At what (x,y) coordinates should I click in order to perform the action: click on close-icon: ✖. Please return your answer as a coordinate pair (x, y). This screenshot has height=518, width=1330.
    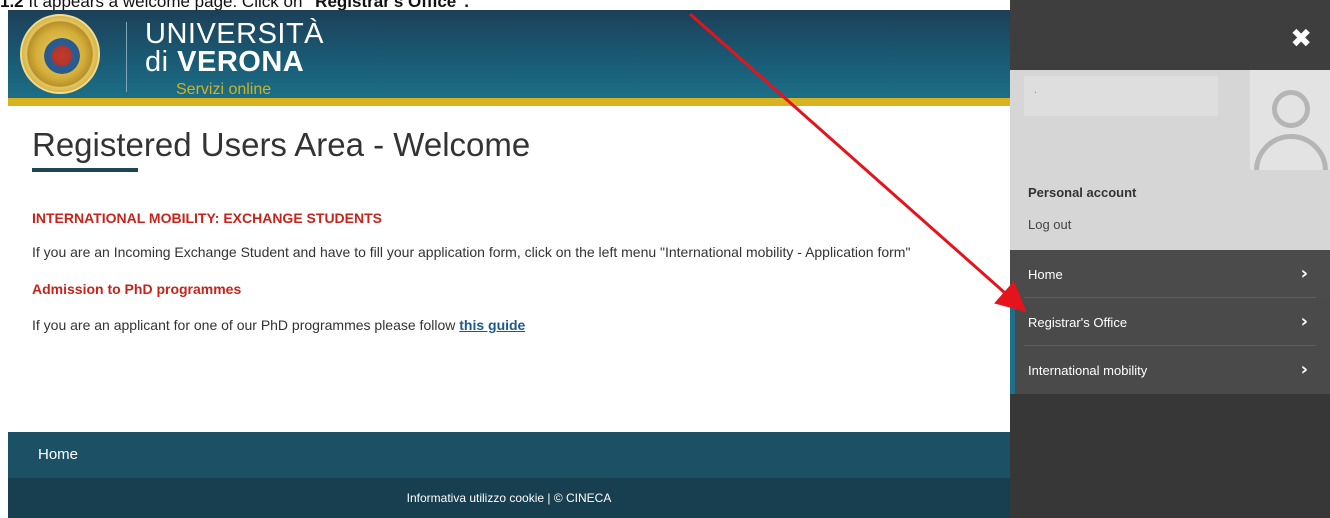
    Looking at the image, I should click on (1301, 39).